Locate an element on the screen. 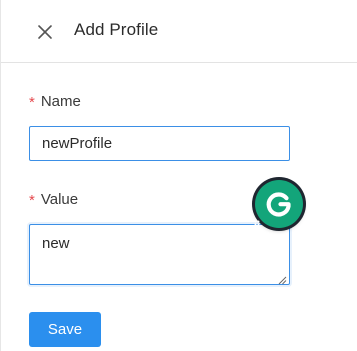 This screenshot has width=357, height=351. value-field-label: * Value is located at coordinates (53, 200).